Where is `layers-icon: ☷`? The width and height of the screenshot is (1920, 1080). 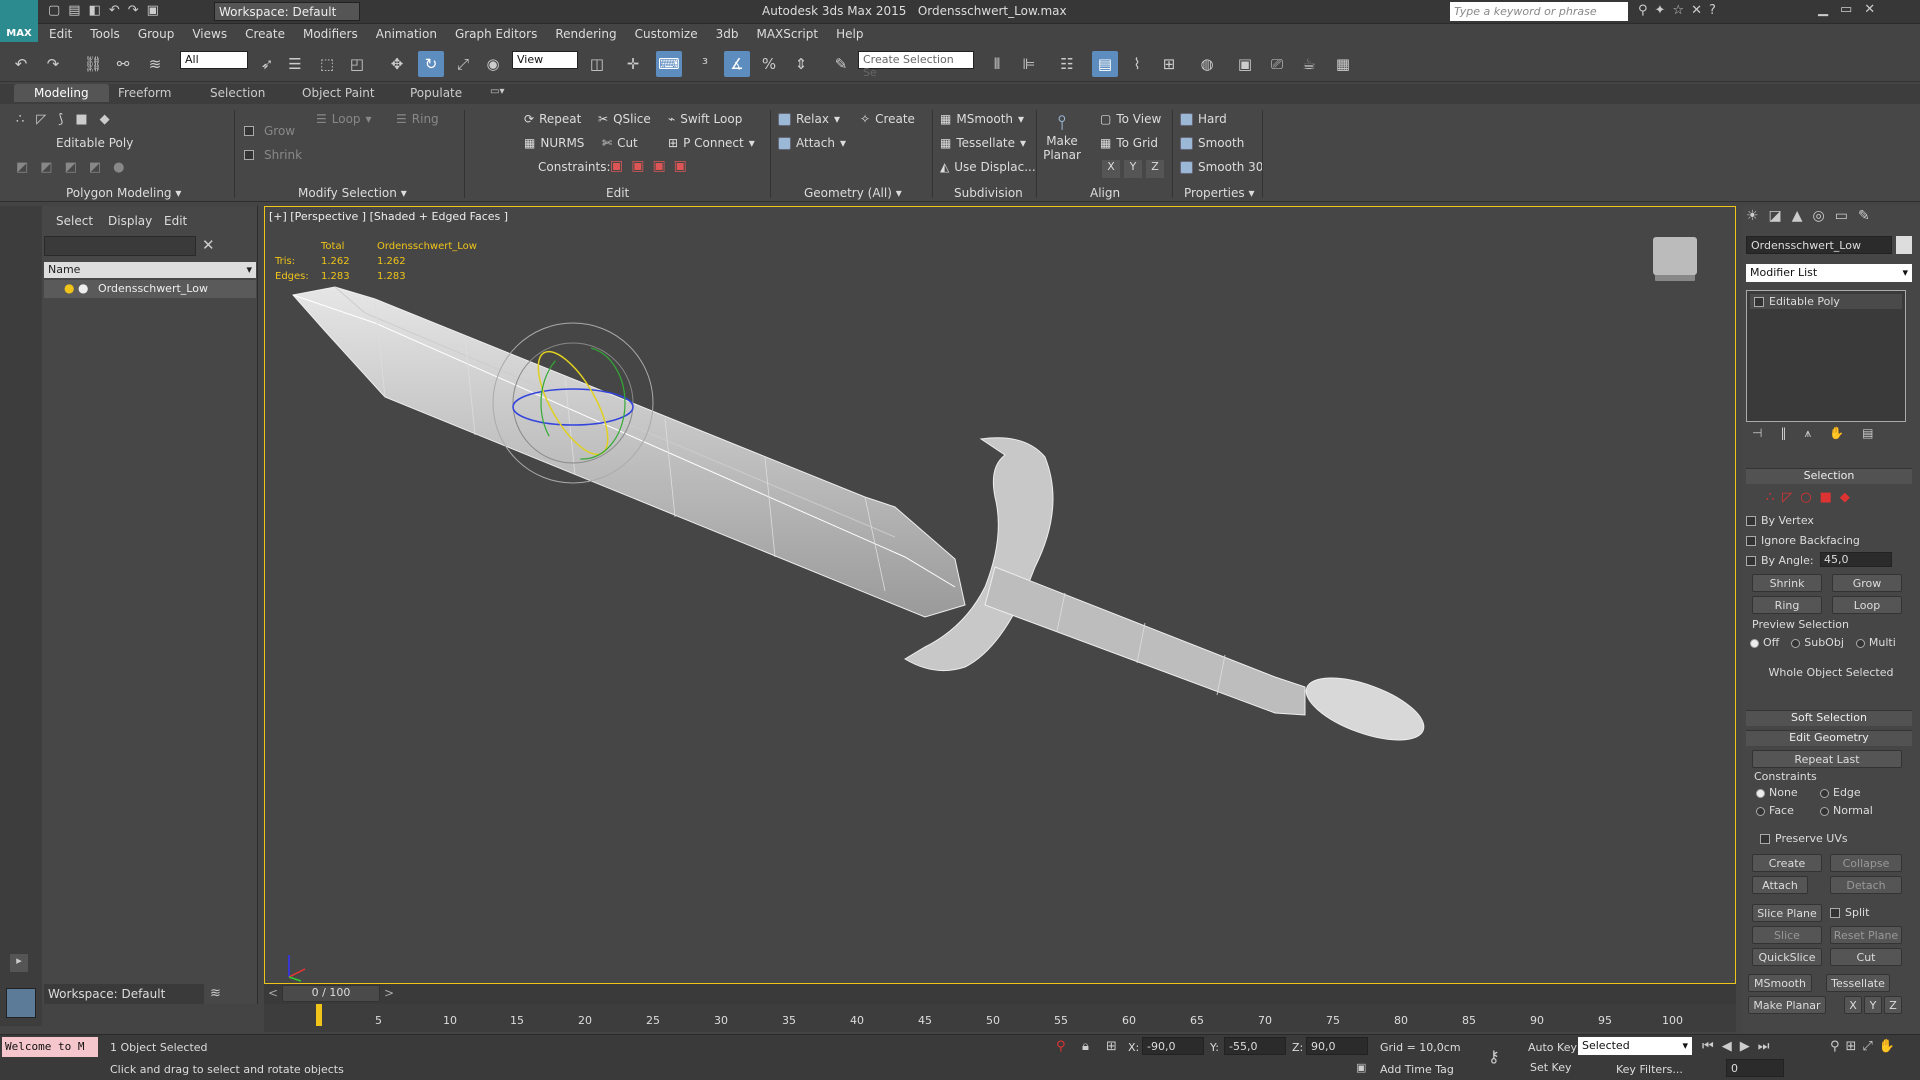 layers-icon: ☷ is located at coordinates (1067, 64).